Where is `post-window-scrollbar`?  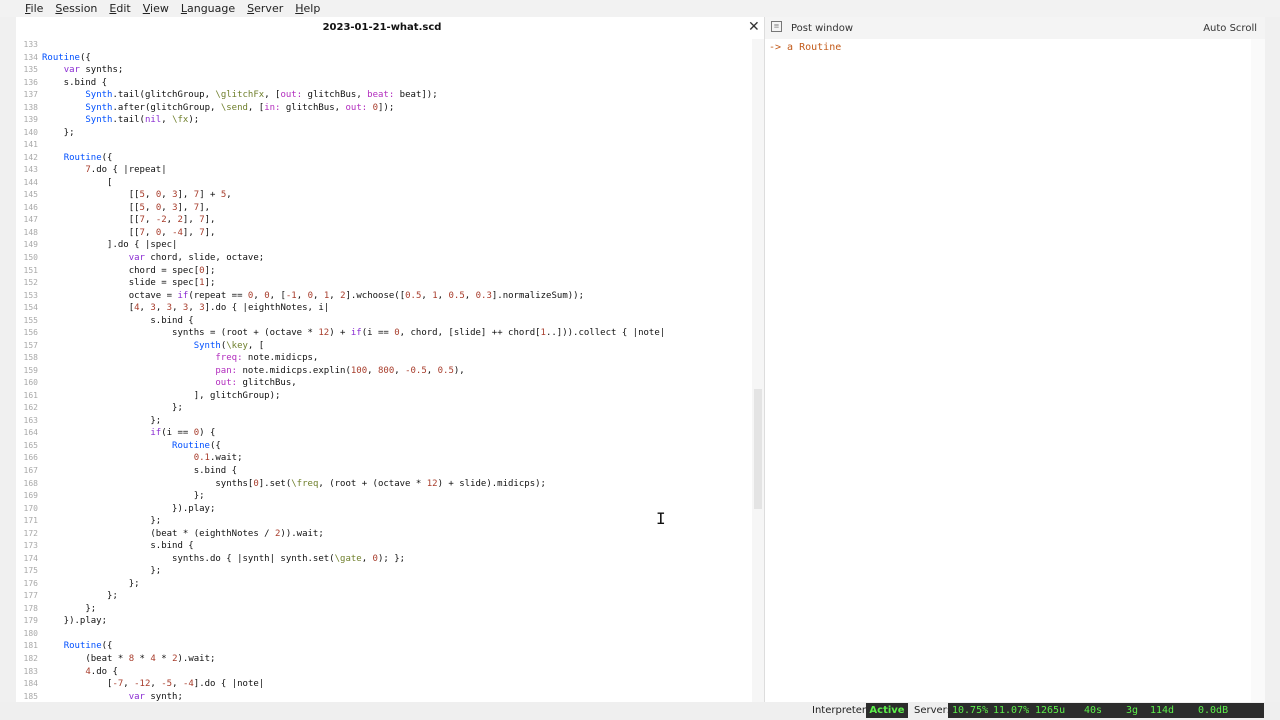
post-window-scrollbar is located at coordinates (1258, 370).